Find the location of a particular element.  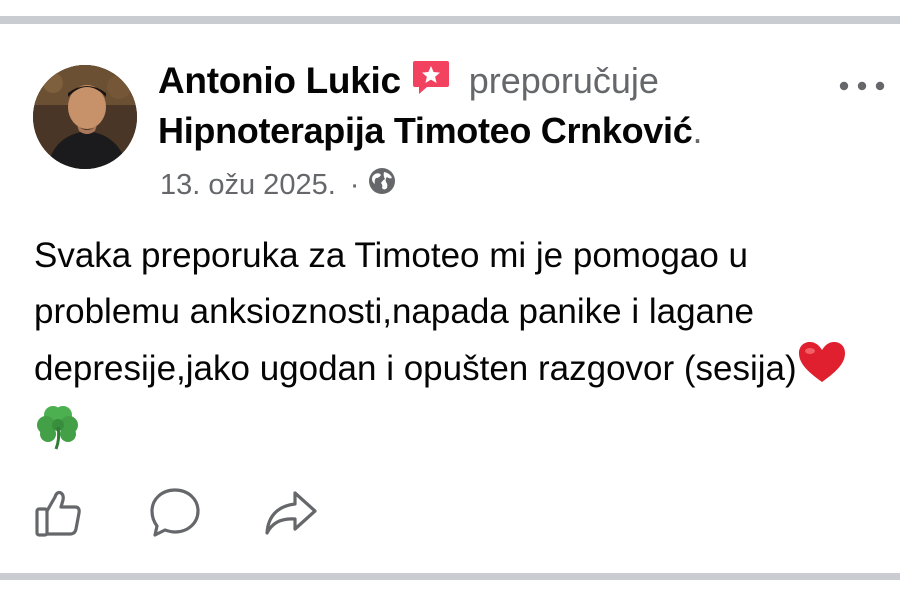

share-icon is located at coordinates (291, 515).